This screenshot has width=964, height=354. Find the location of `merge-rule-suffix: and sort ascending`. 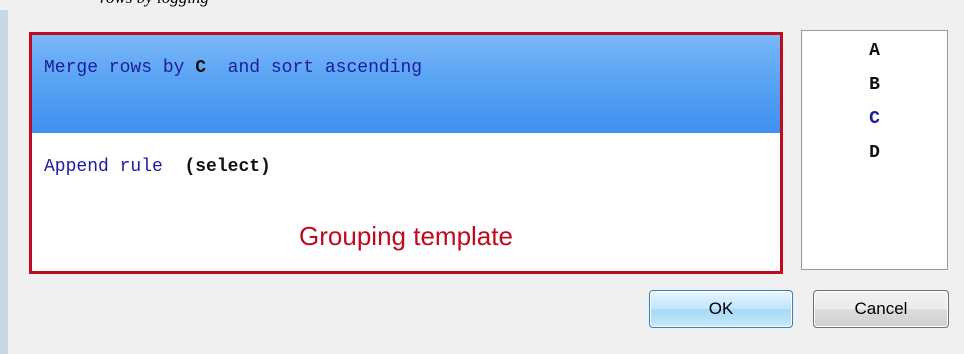

merge-rule-suffix: and sort ascending is located at coordinates (314, 68).